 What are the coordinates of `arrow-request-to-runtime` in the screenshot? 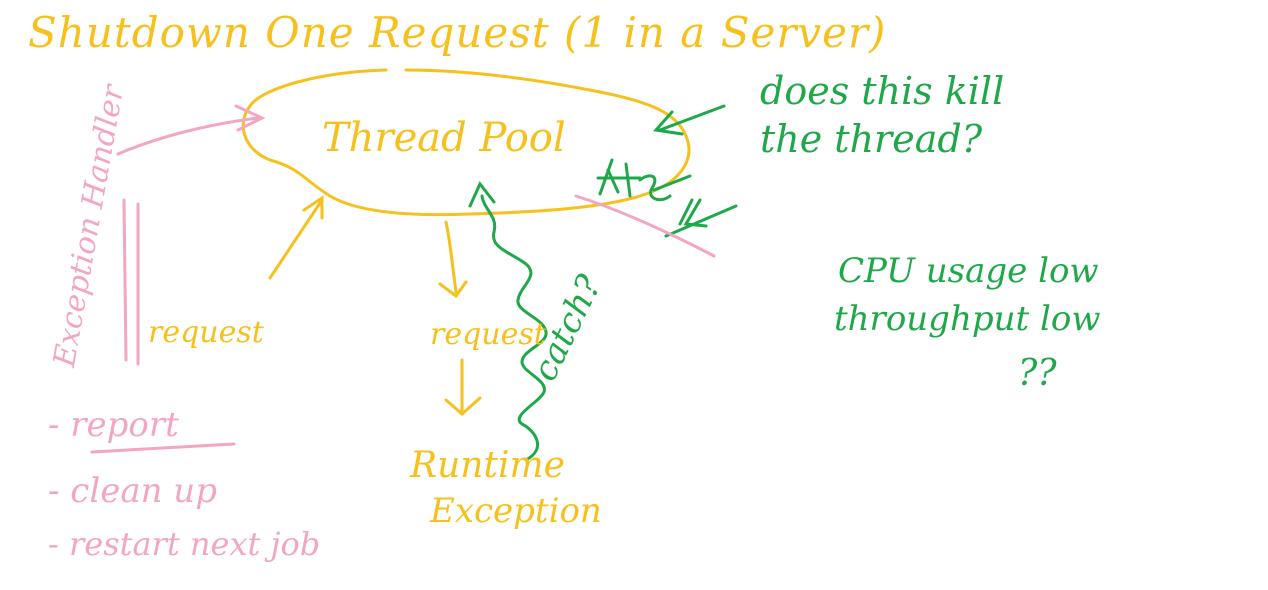 It's located at (463, 387).